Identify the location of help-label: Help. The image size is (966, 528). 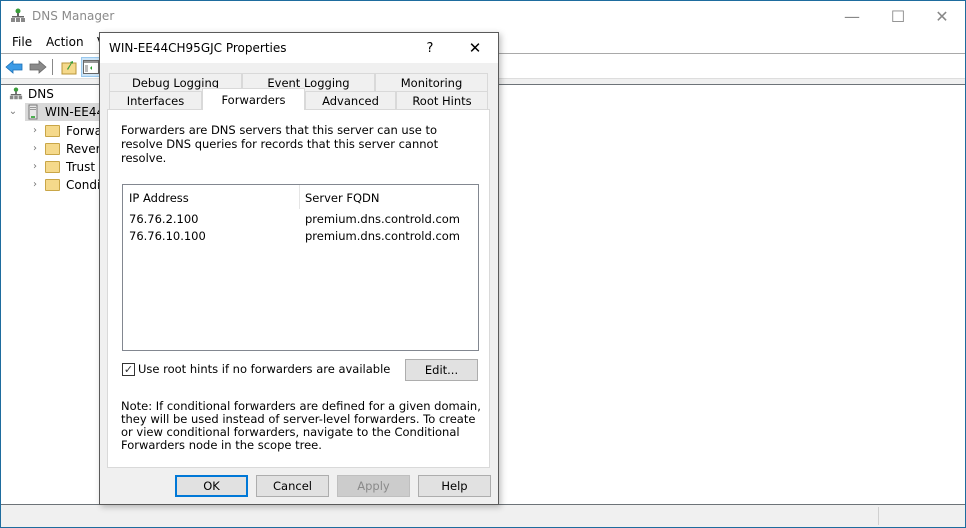
(454, 486).